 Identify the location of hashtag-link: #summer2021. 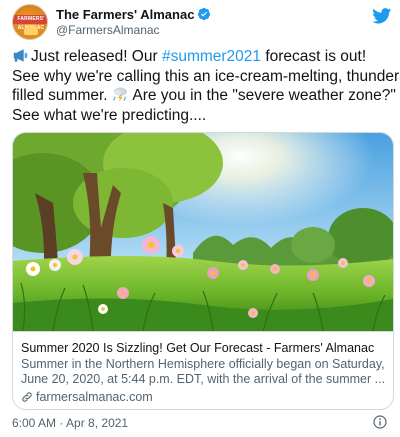
(211, 56).